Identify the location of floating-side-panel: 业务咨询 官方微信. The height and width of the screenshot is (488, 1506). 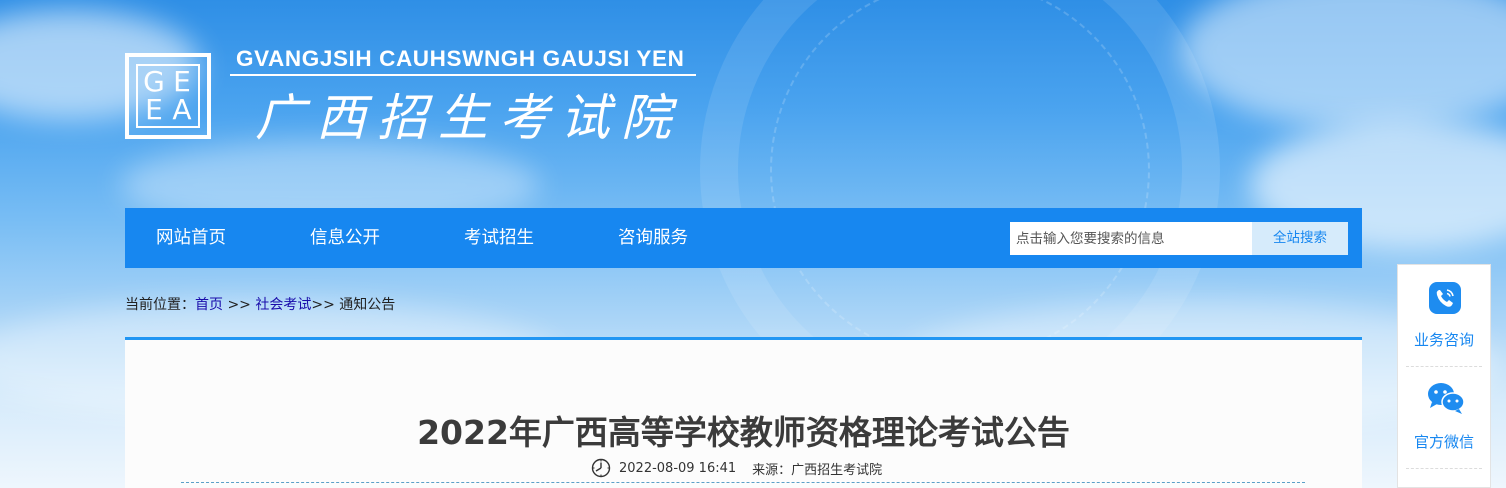
(1444, 376).